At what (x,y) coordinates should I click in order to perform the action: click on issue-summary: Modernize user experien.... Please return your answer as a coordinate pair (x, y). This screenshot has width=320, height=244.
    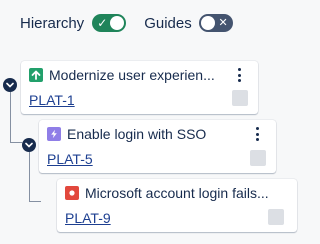
    Looking at the image, I should click on (140, 75).